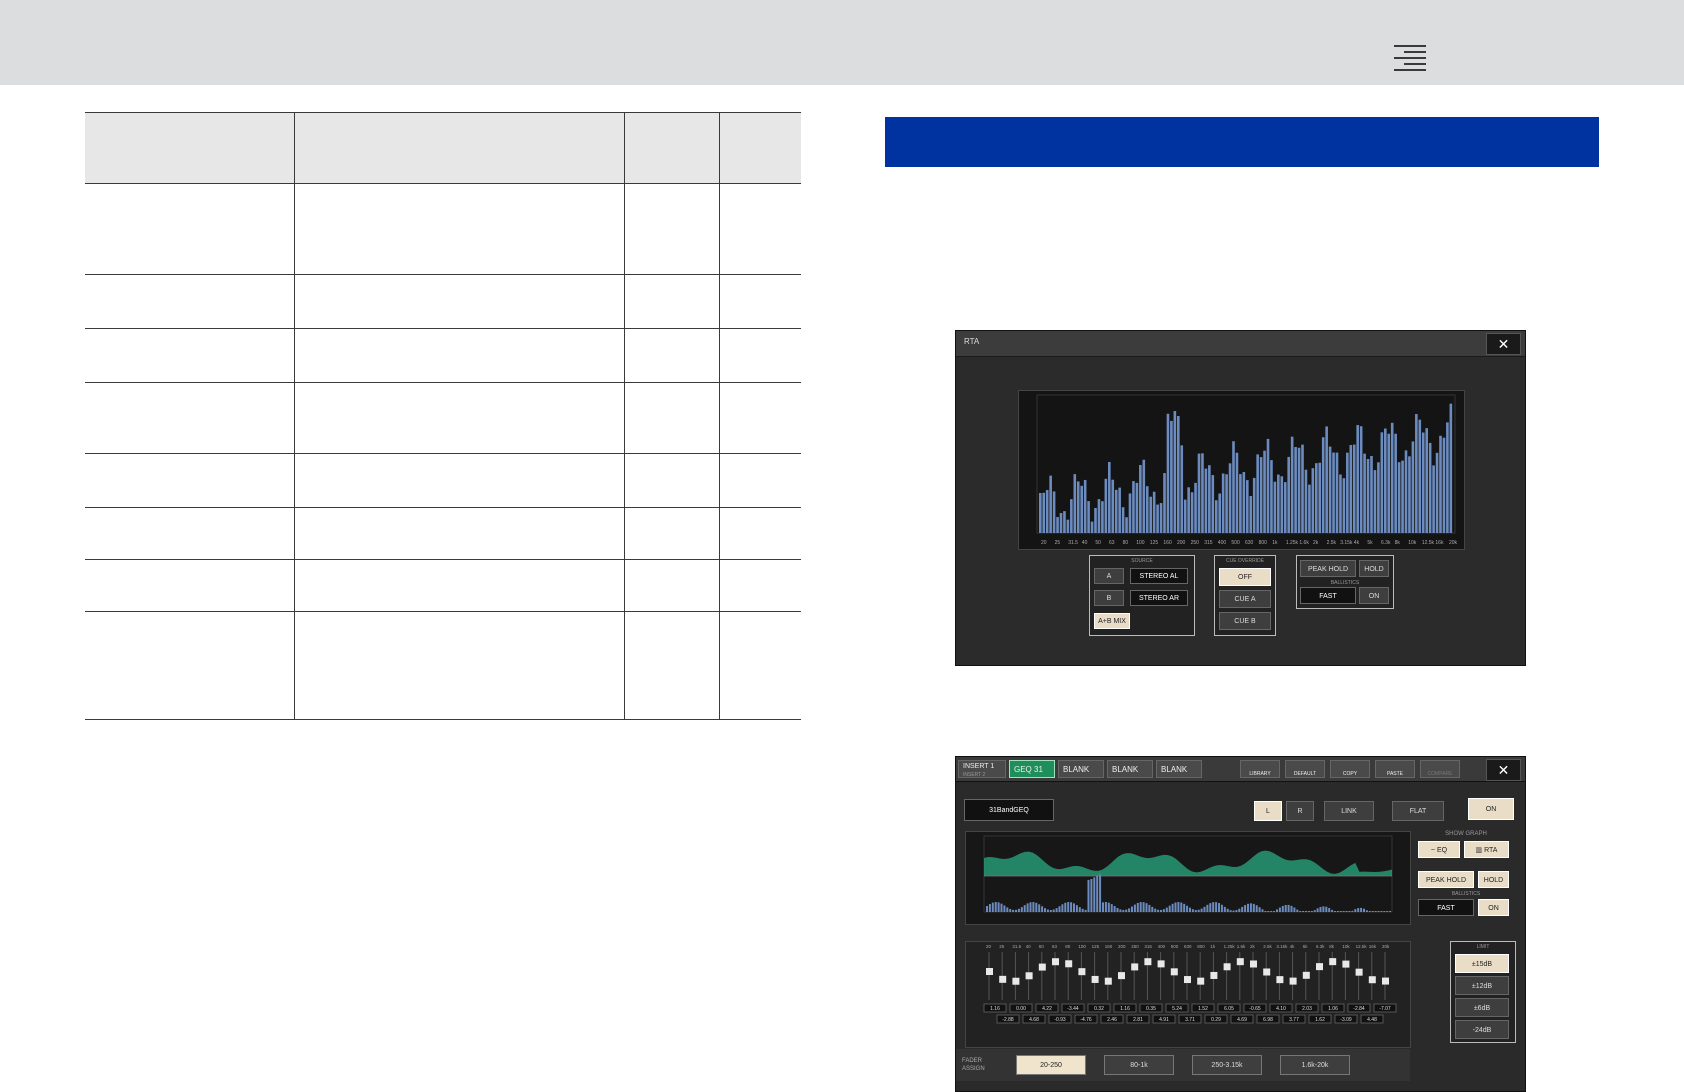 This screenshot has width=1684, height=1092. I want to click on tab-blank-1: BLANK, so click(1081, 769).